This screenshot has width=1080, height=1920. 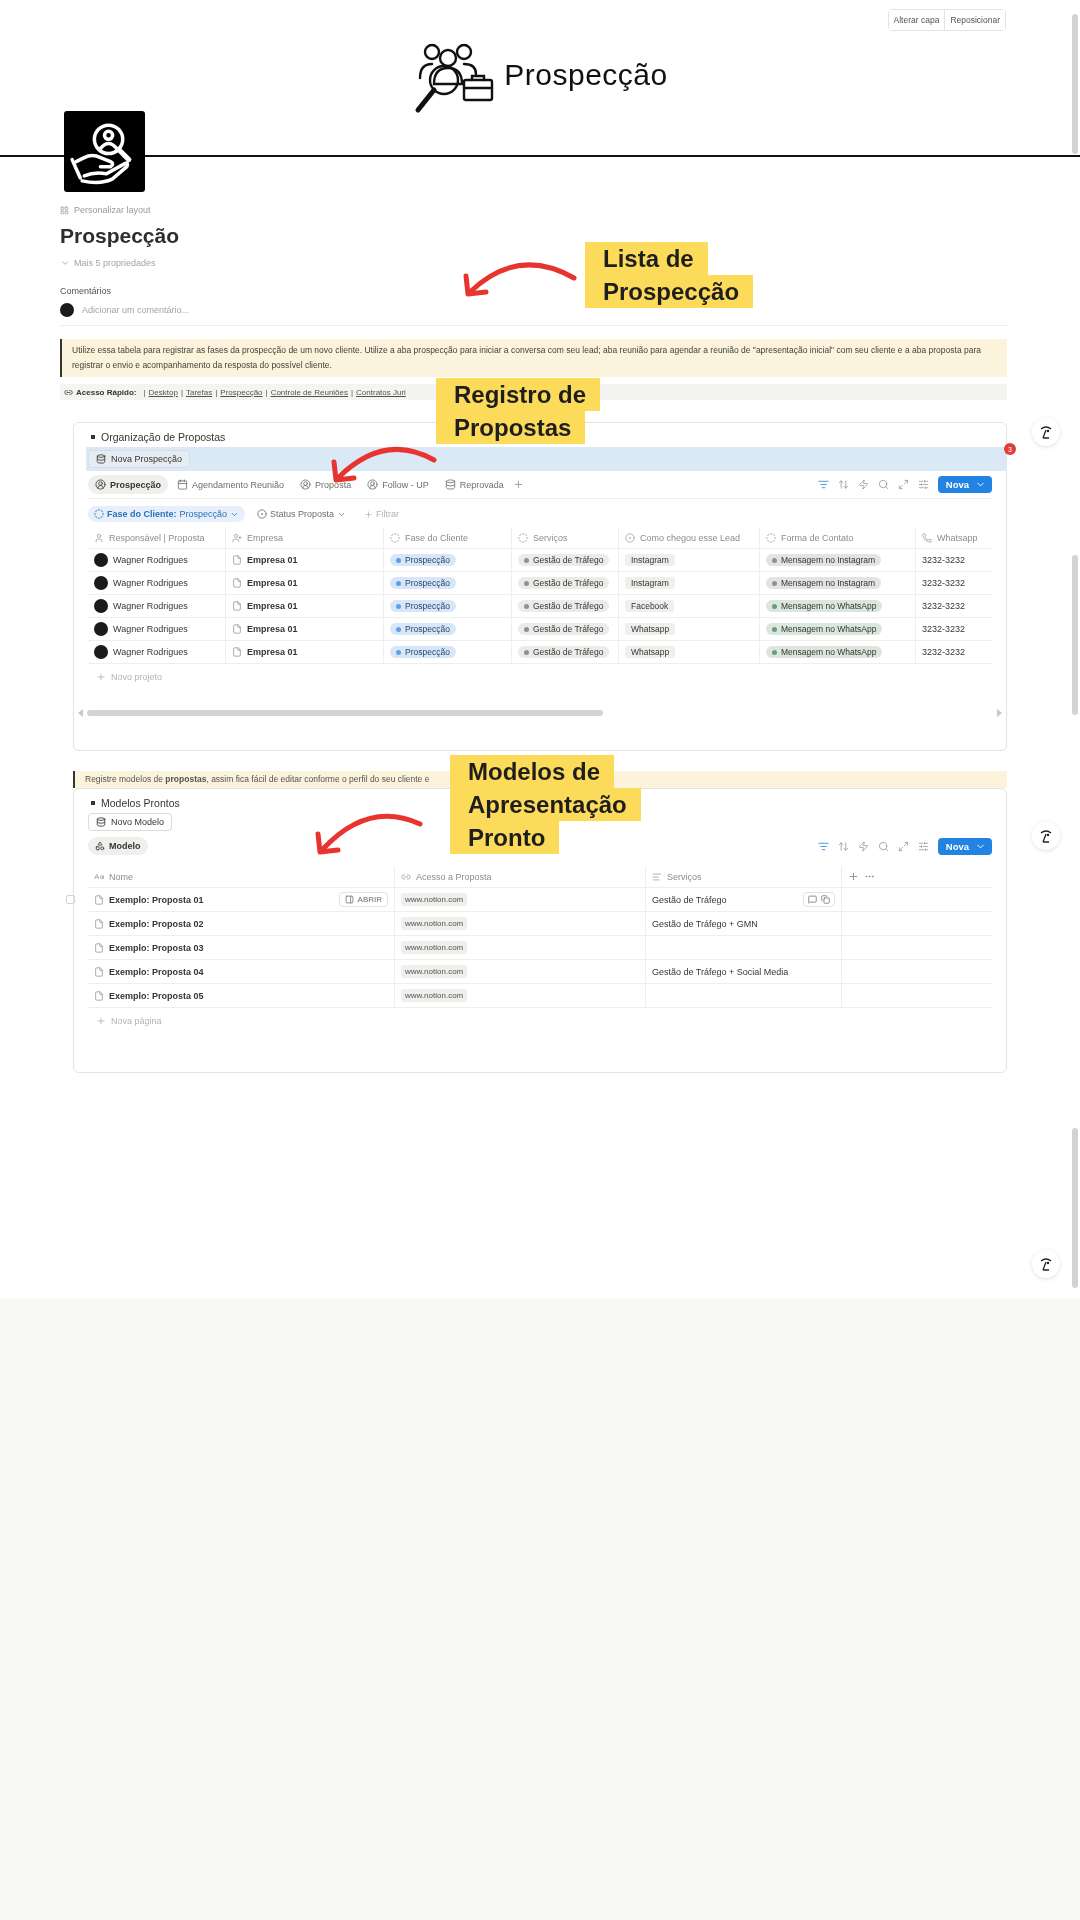 What do you see at coordinates (688, 538) in the screenshot?
I see `column-header: Como chegou esse Lead` at bounding box center [688, 538].